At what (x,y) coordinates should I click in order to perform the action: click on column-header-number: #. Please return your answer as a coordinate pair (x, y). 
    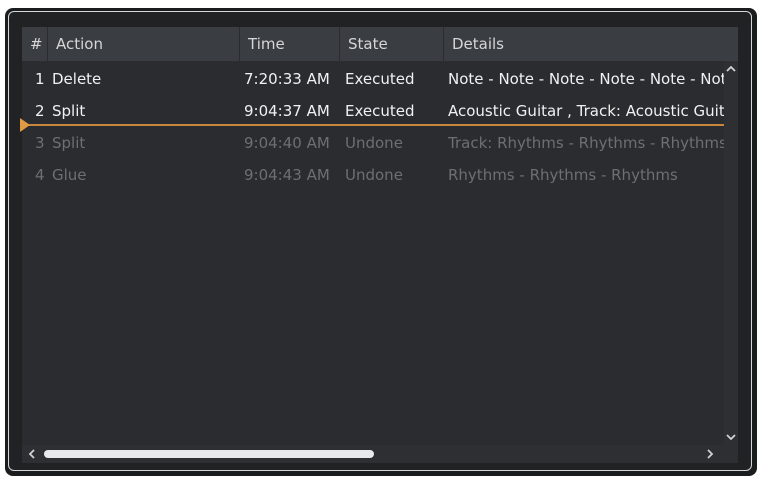
    Looking at the image, I should click on (35, 44).